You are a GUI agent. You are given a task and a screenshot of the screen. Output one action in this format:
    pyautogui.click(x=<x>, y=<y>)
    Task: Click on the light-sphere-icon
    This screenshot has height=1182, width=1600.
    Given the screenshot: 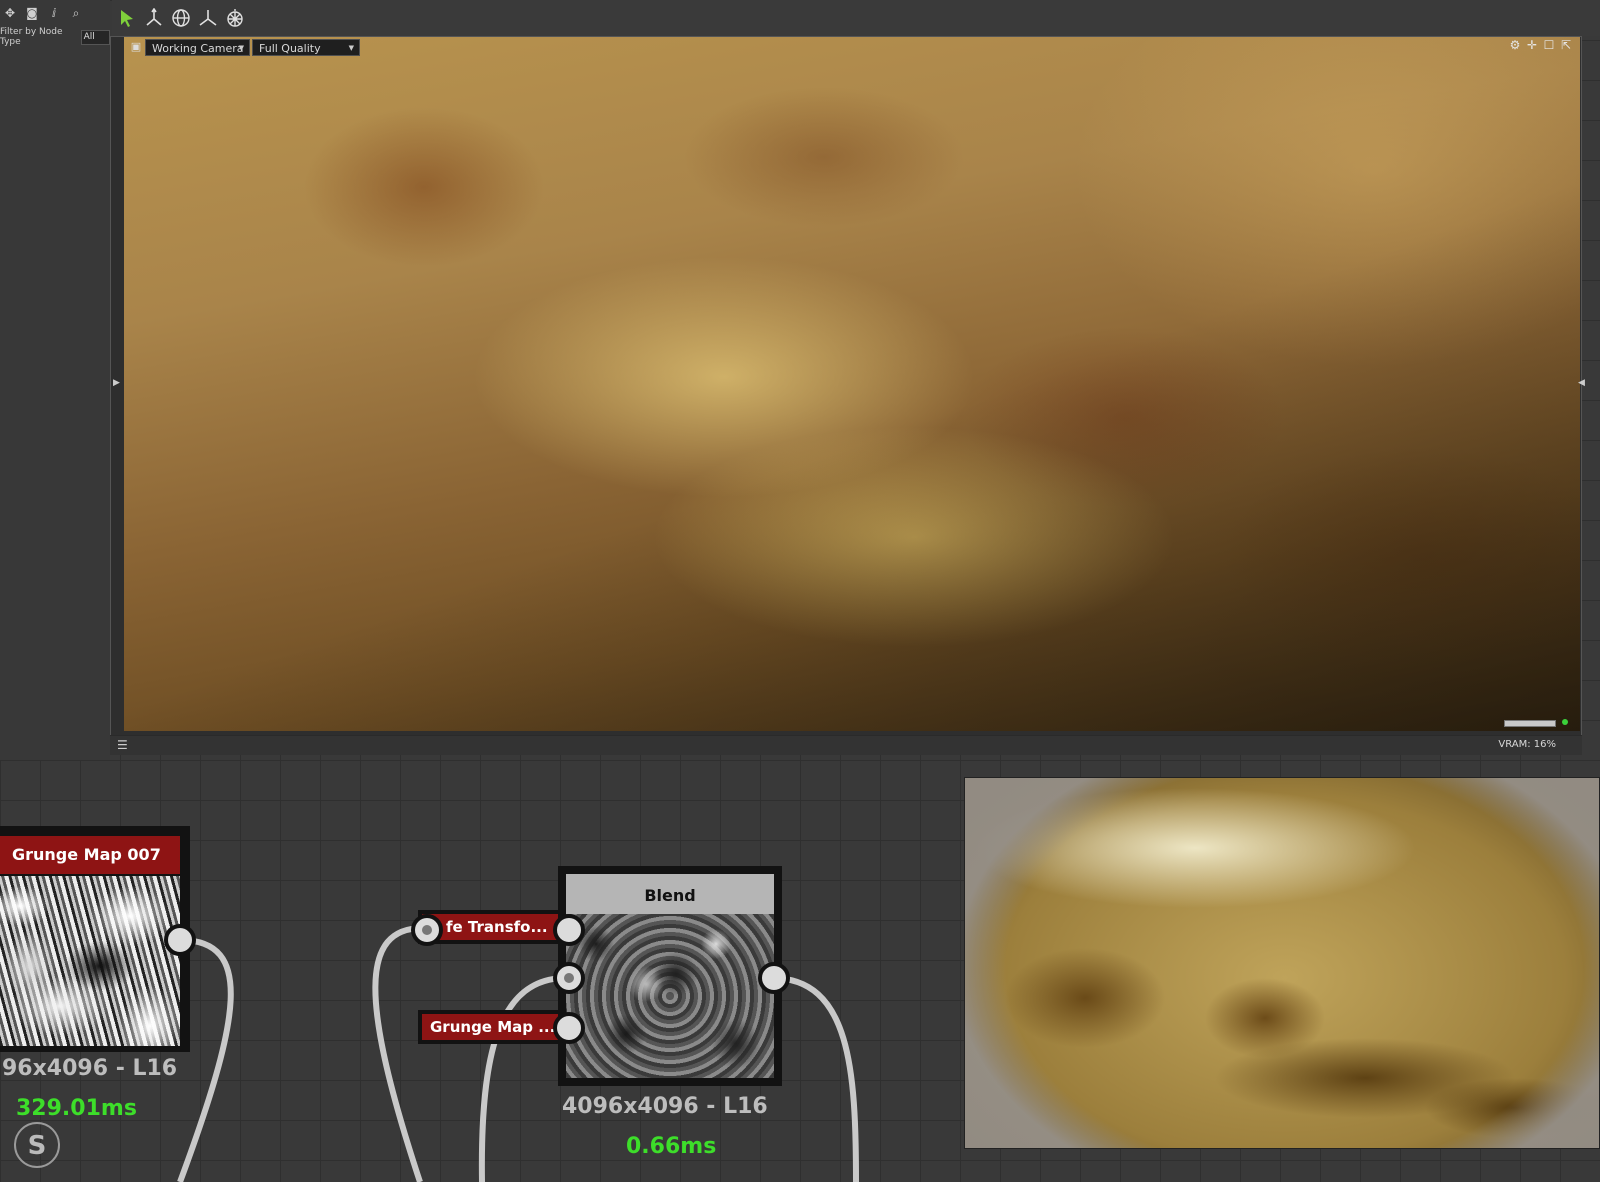 What is the action you would take?
    pyautogui.click(x=235, y=18)
    